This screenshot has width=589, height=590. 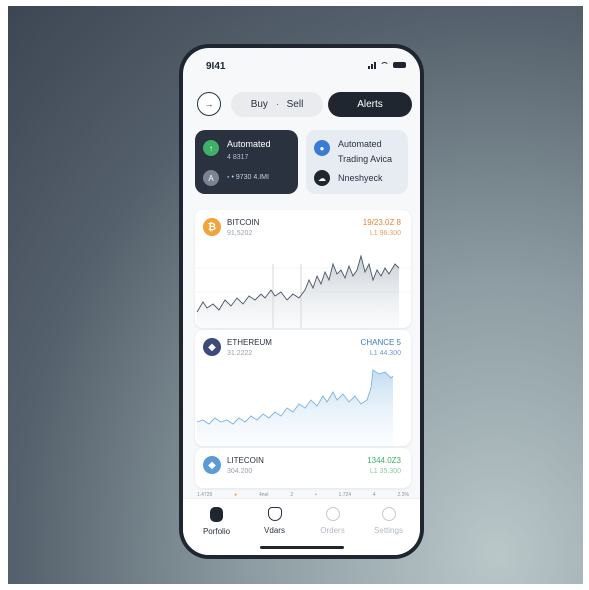 What do you see at coordinates (240, 353) in the screenshot?
I see `coin-sub: 31.2222` at bounding box center [240, 353].